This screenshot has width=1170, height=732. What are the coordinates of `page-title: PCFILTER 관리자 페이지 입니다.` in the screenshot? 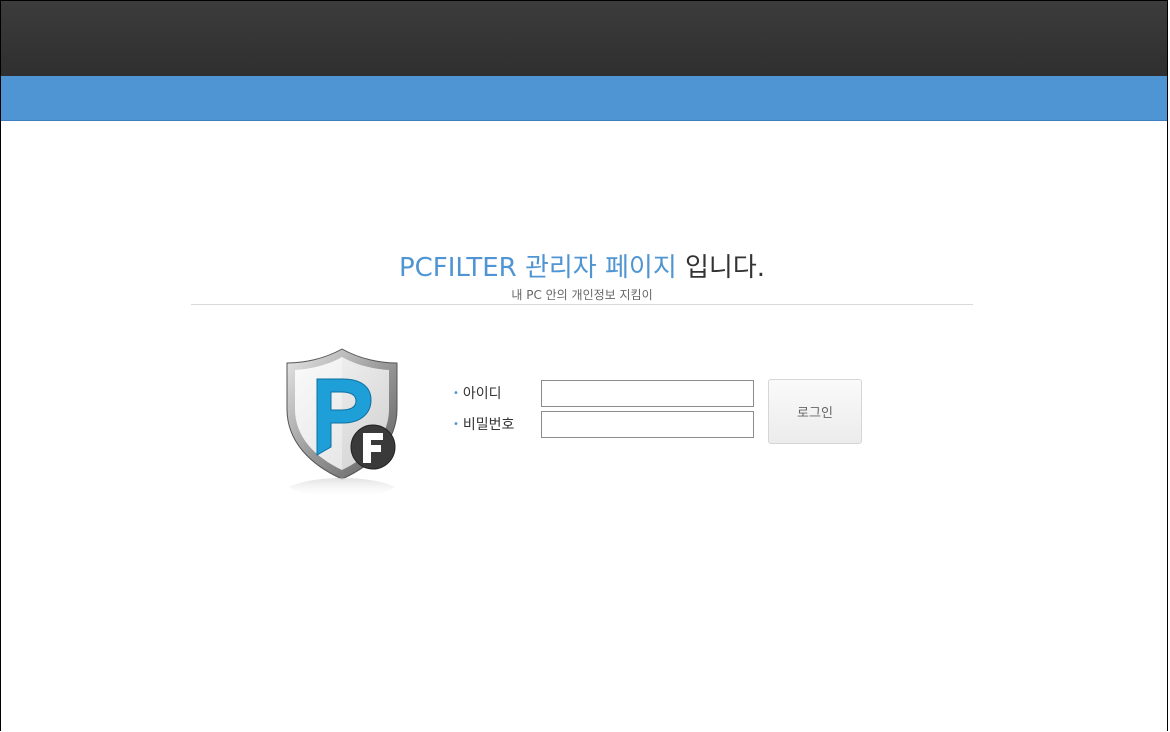 It's located at (582, 268).